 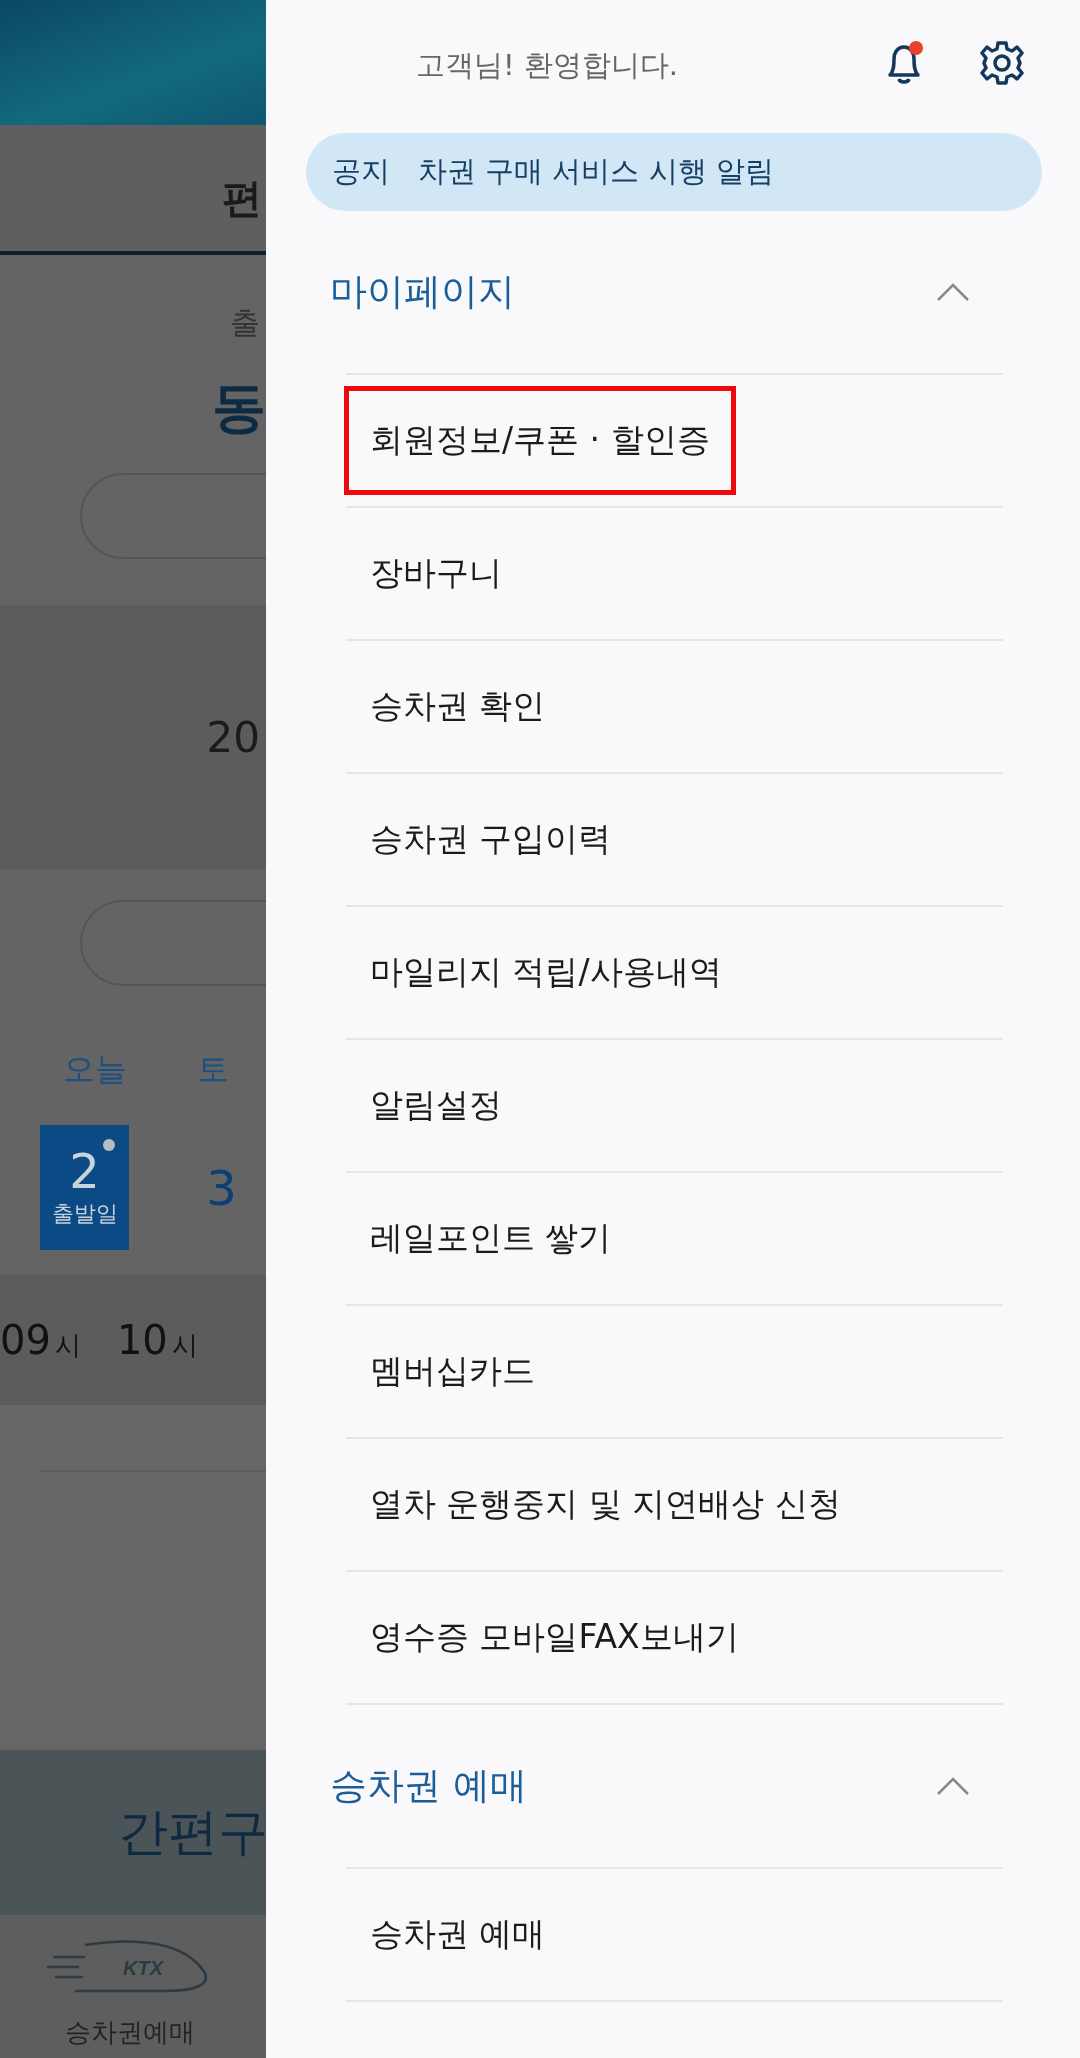 I want to click on notice-text: 차권 구매 서비스 시행 알림, so click(x=596, y=171).